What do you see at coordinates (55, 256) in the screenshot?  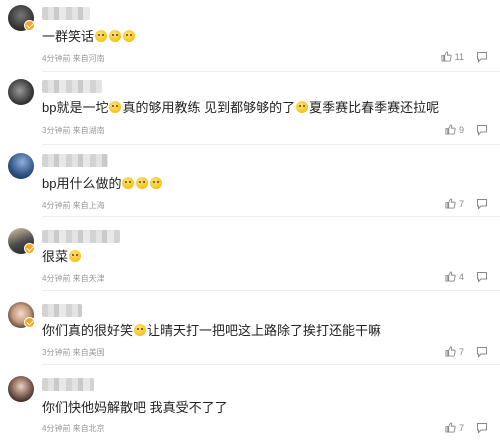 I see `comment-text-content: 很菜` at bounding box center [55, 256].